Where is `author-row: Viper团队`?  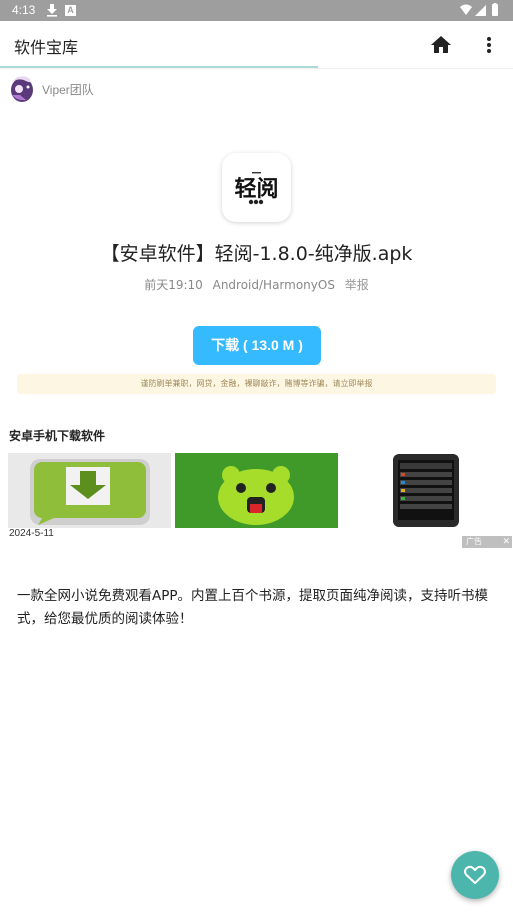 author-row: Viper团队 is located at coordinates (158, 89).